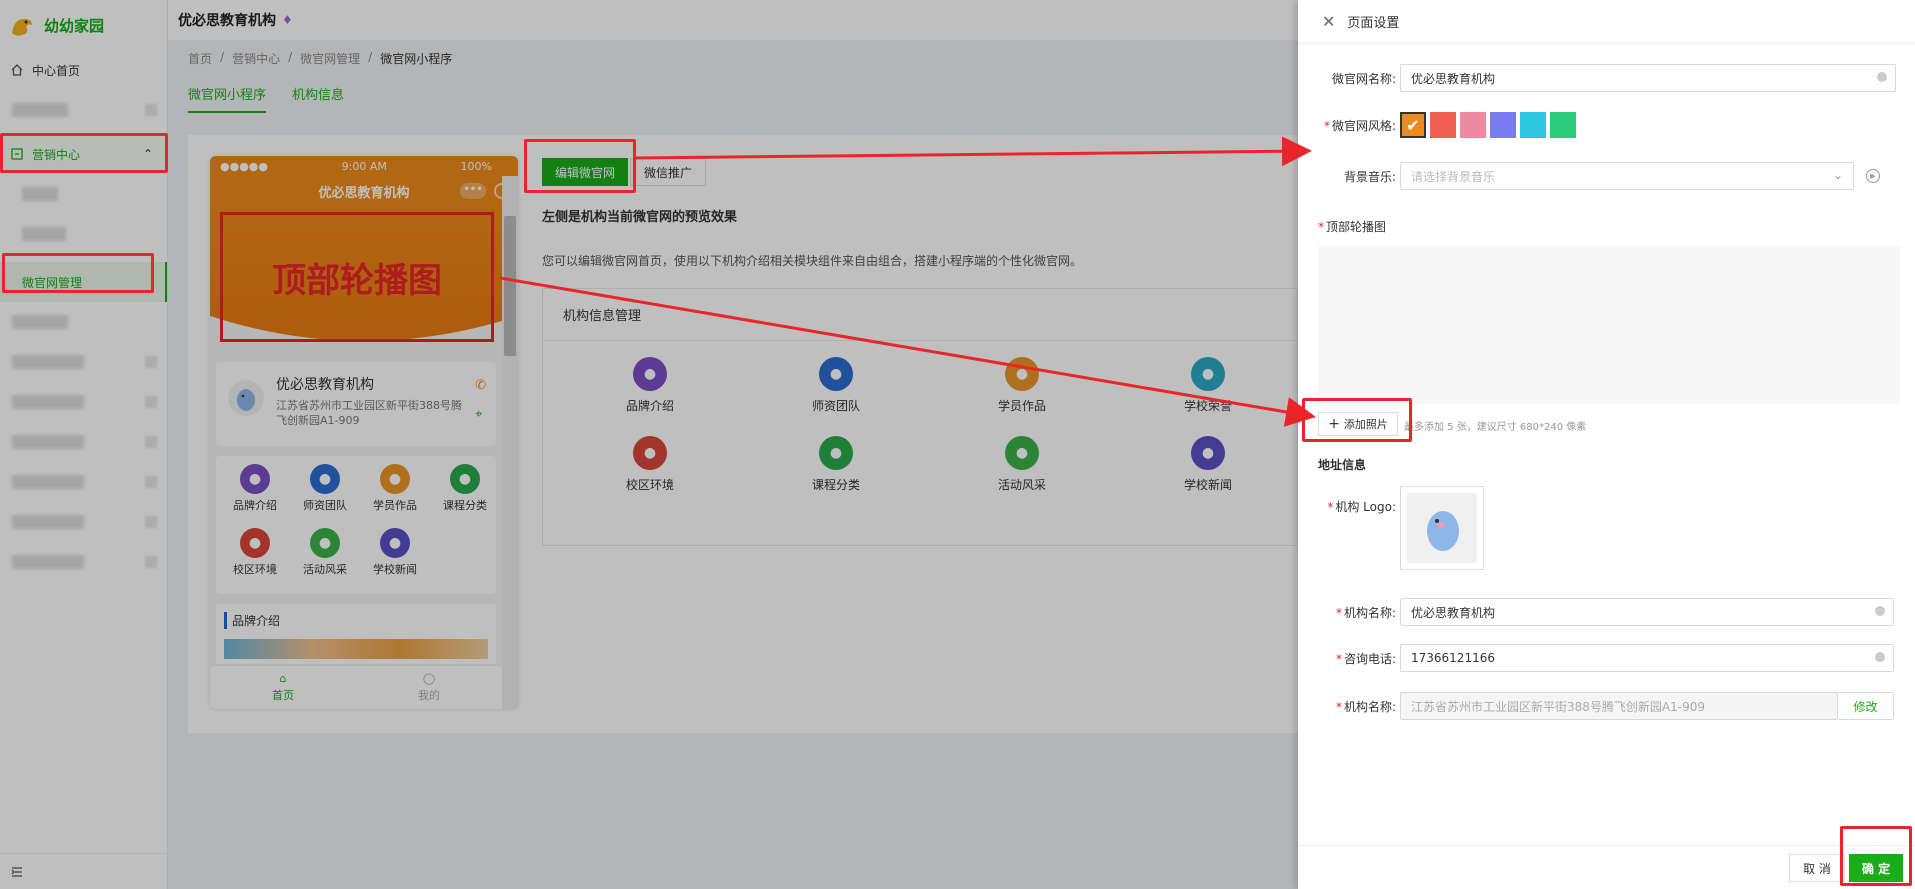  I want to click on address-label: * 机构名称:, so click(1365, 706).